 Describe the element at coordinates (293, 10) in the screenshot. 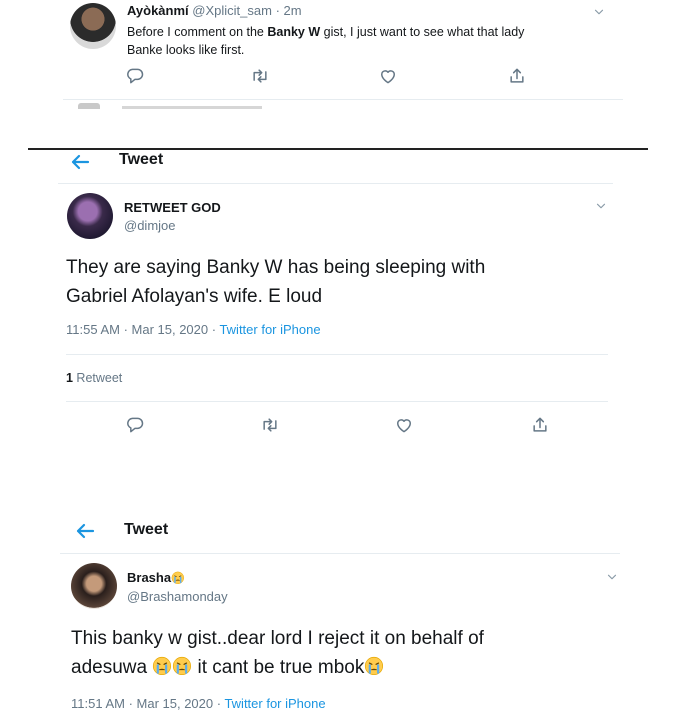

I see `tweet-time: 2m` at that location.